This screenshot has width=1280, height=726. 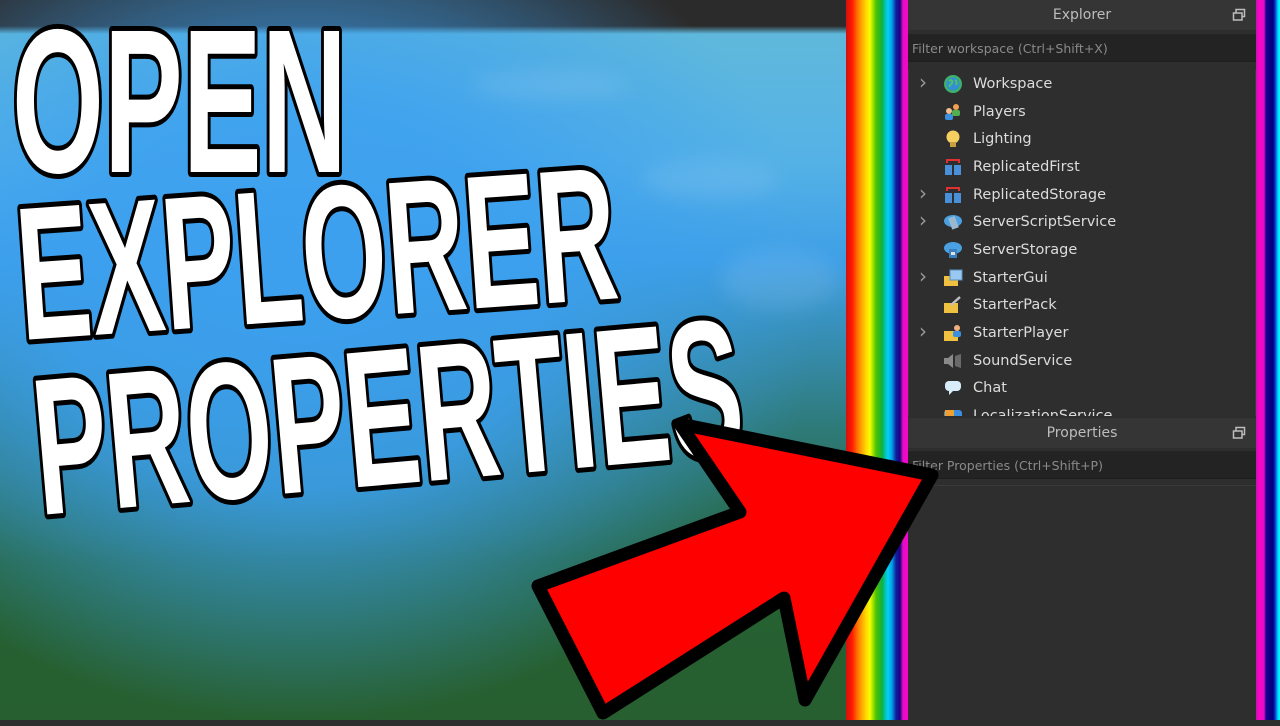 I want to click on red-arrow, so click(x=735, y=568).